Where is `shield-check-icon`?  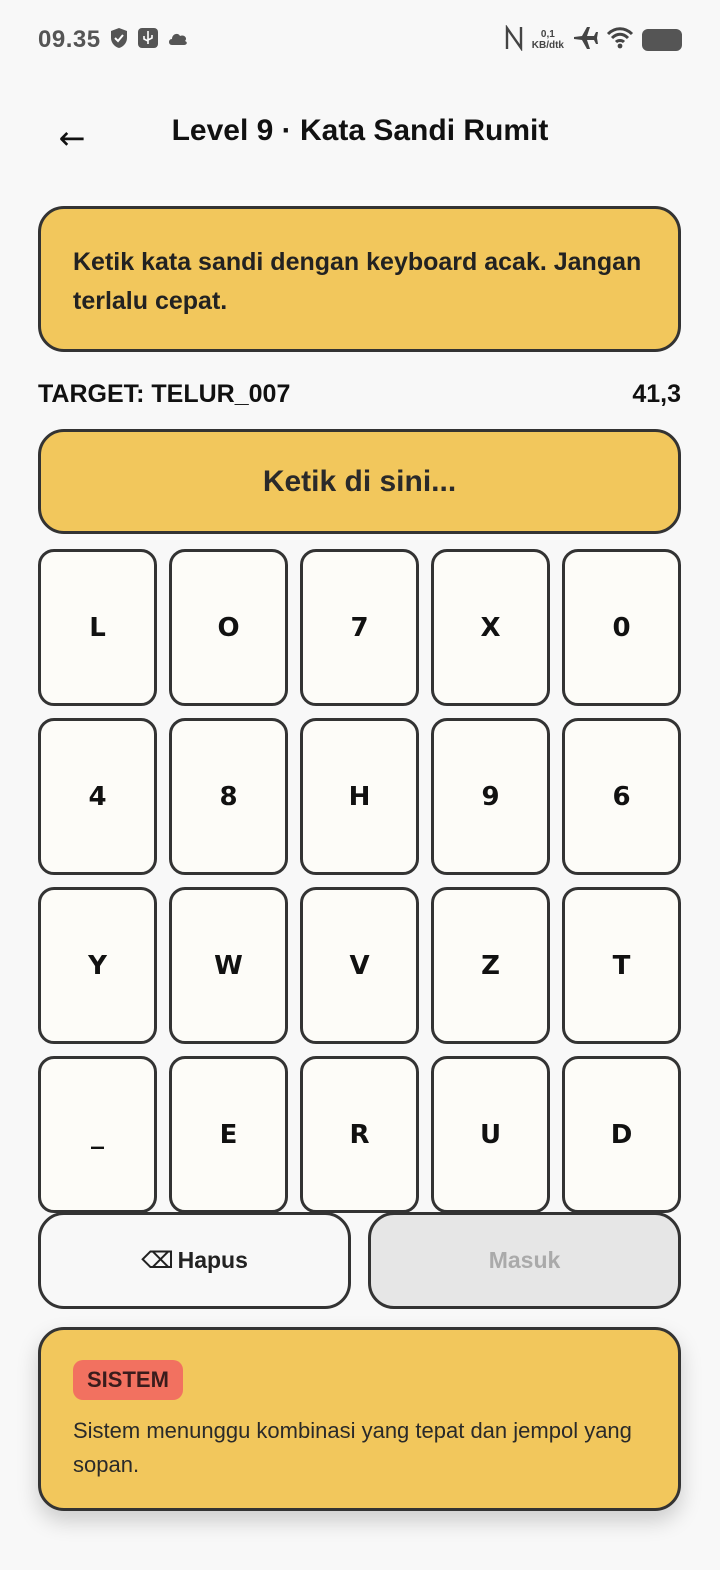 shield-check-icon is located at coordinates (119, 40).